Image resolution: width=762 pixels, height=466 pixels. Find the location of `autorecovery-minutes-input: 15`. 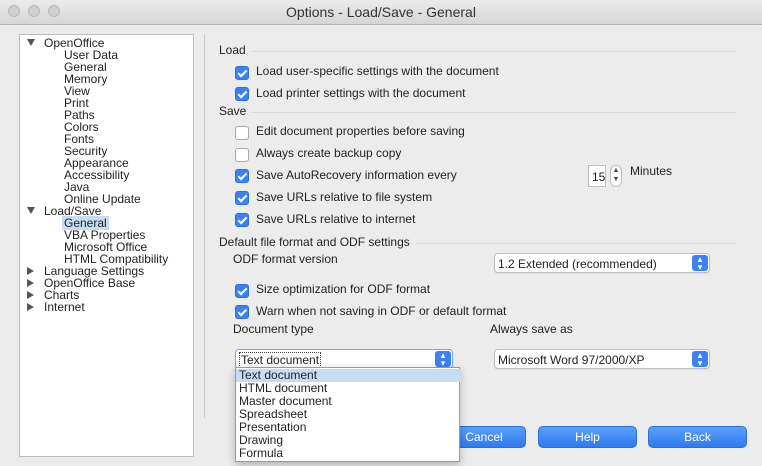

autorecovery-minutes-input: 15 is located at coordinates (597, 176).